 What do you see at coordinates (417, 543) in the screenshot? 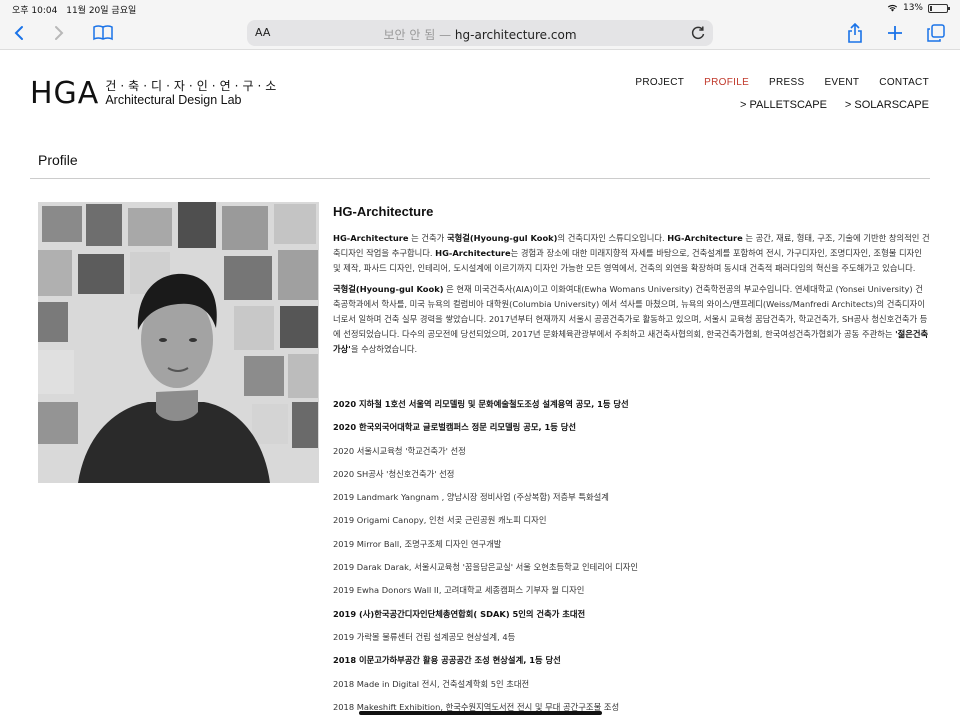
I see `achievement-item: 2019 Mirror Ball, 조명구조체 디자인 연구개발` at bounding box center [417, 543].